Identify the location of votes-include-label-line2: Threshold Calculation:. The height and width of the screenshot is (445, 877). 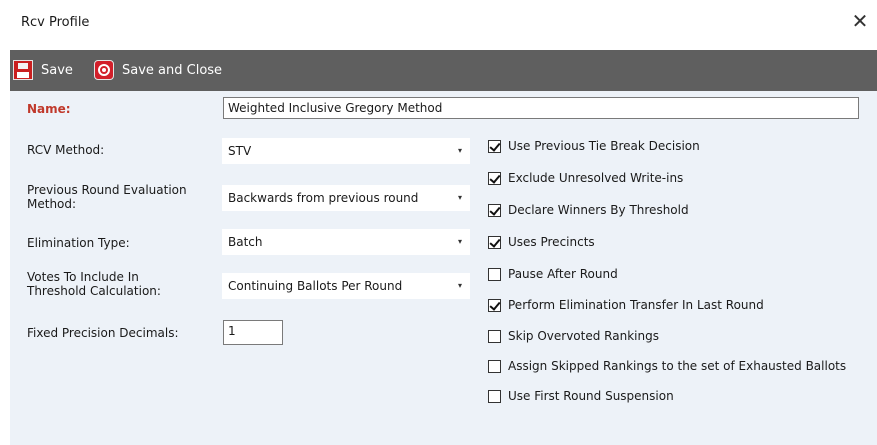
(94, 291).